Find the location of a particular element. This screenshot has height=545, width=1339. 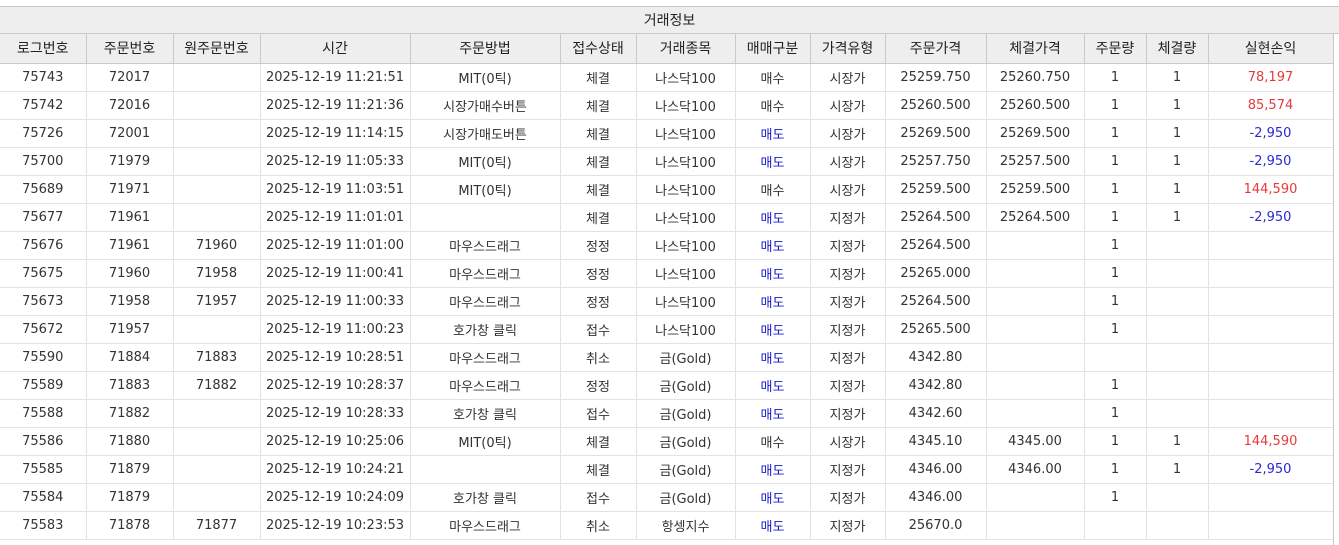

table-cell: 2025-12-19 11:05:33 is located at coordinates (335, 161).